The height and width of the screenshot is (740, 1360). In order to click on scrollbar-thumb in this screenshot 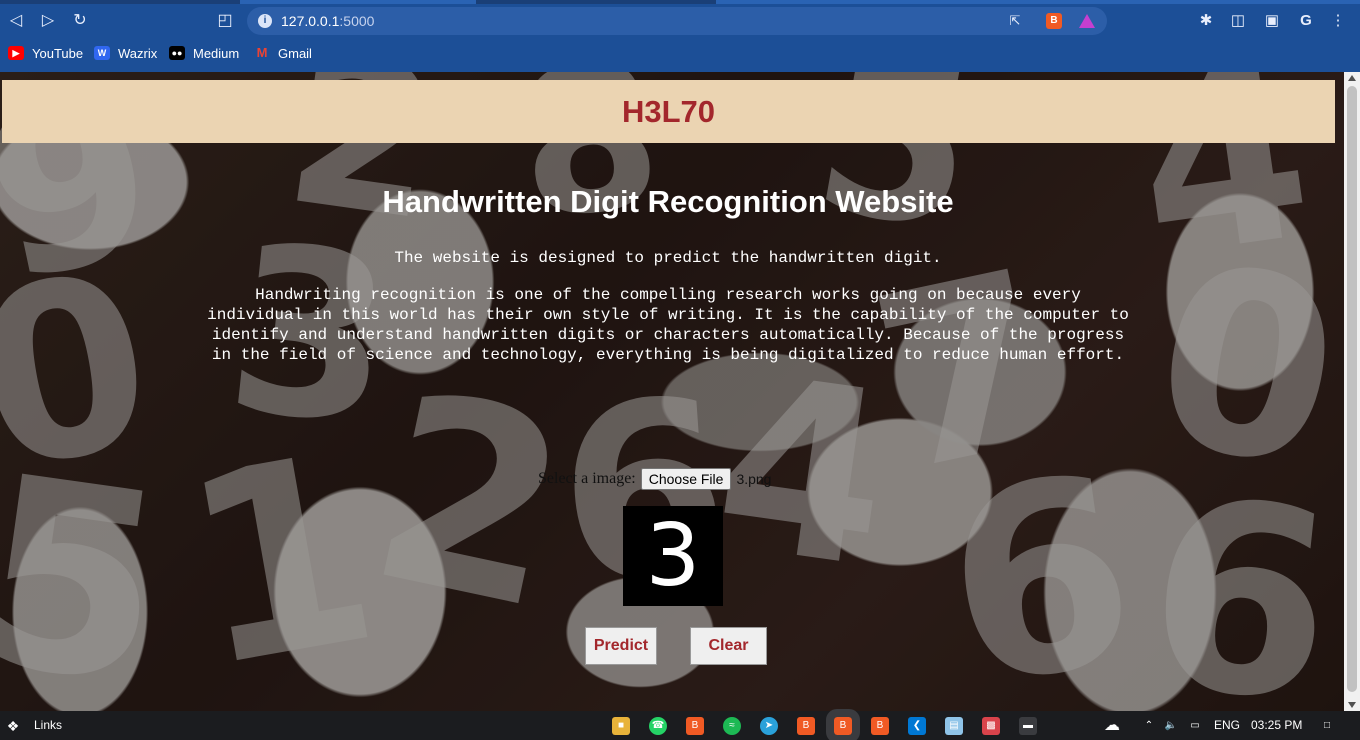, I will do `click(1352, 389)`.